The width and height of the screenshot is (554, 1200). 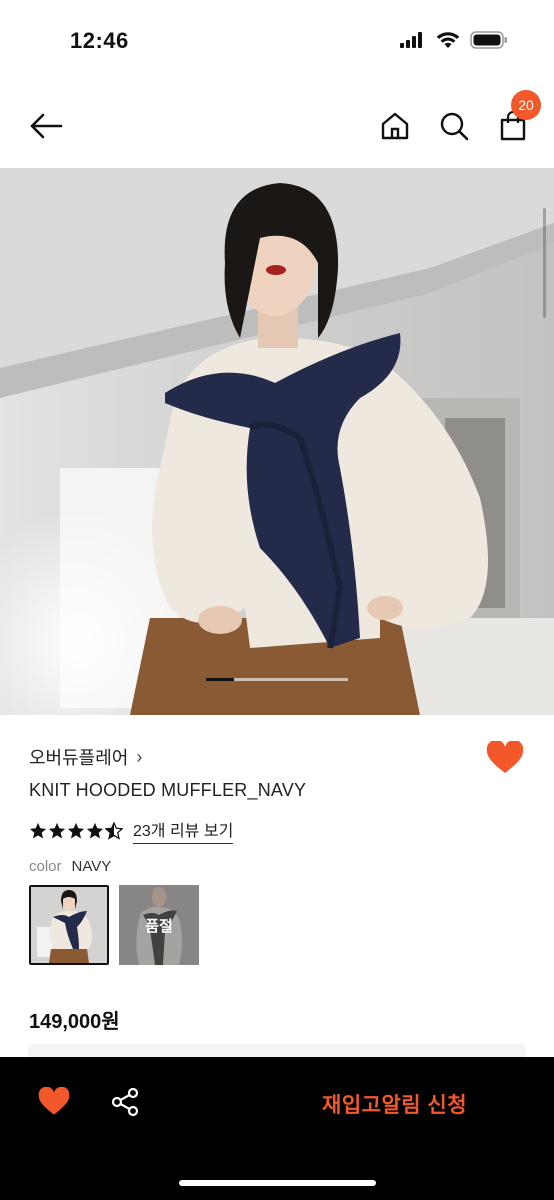 What do you see at coordinates (394, 1104) in the screenshot?
I see `restock-alert-button: 재입고알림 신청` at bounding box center [394, 1104].